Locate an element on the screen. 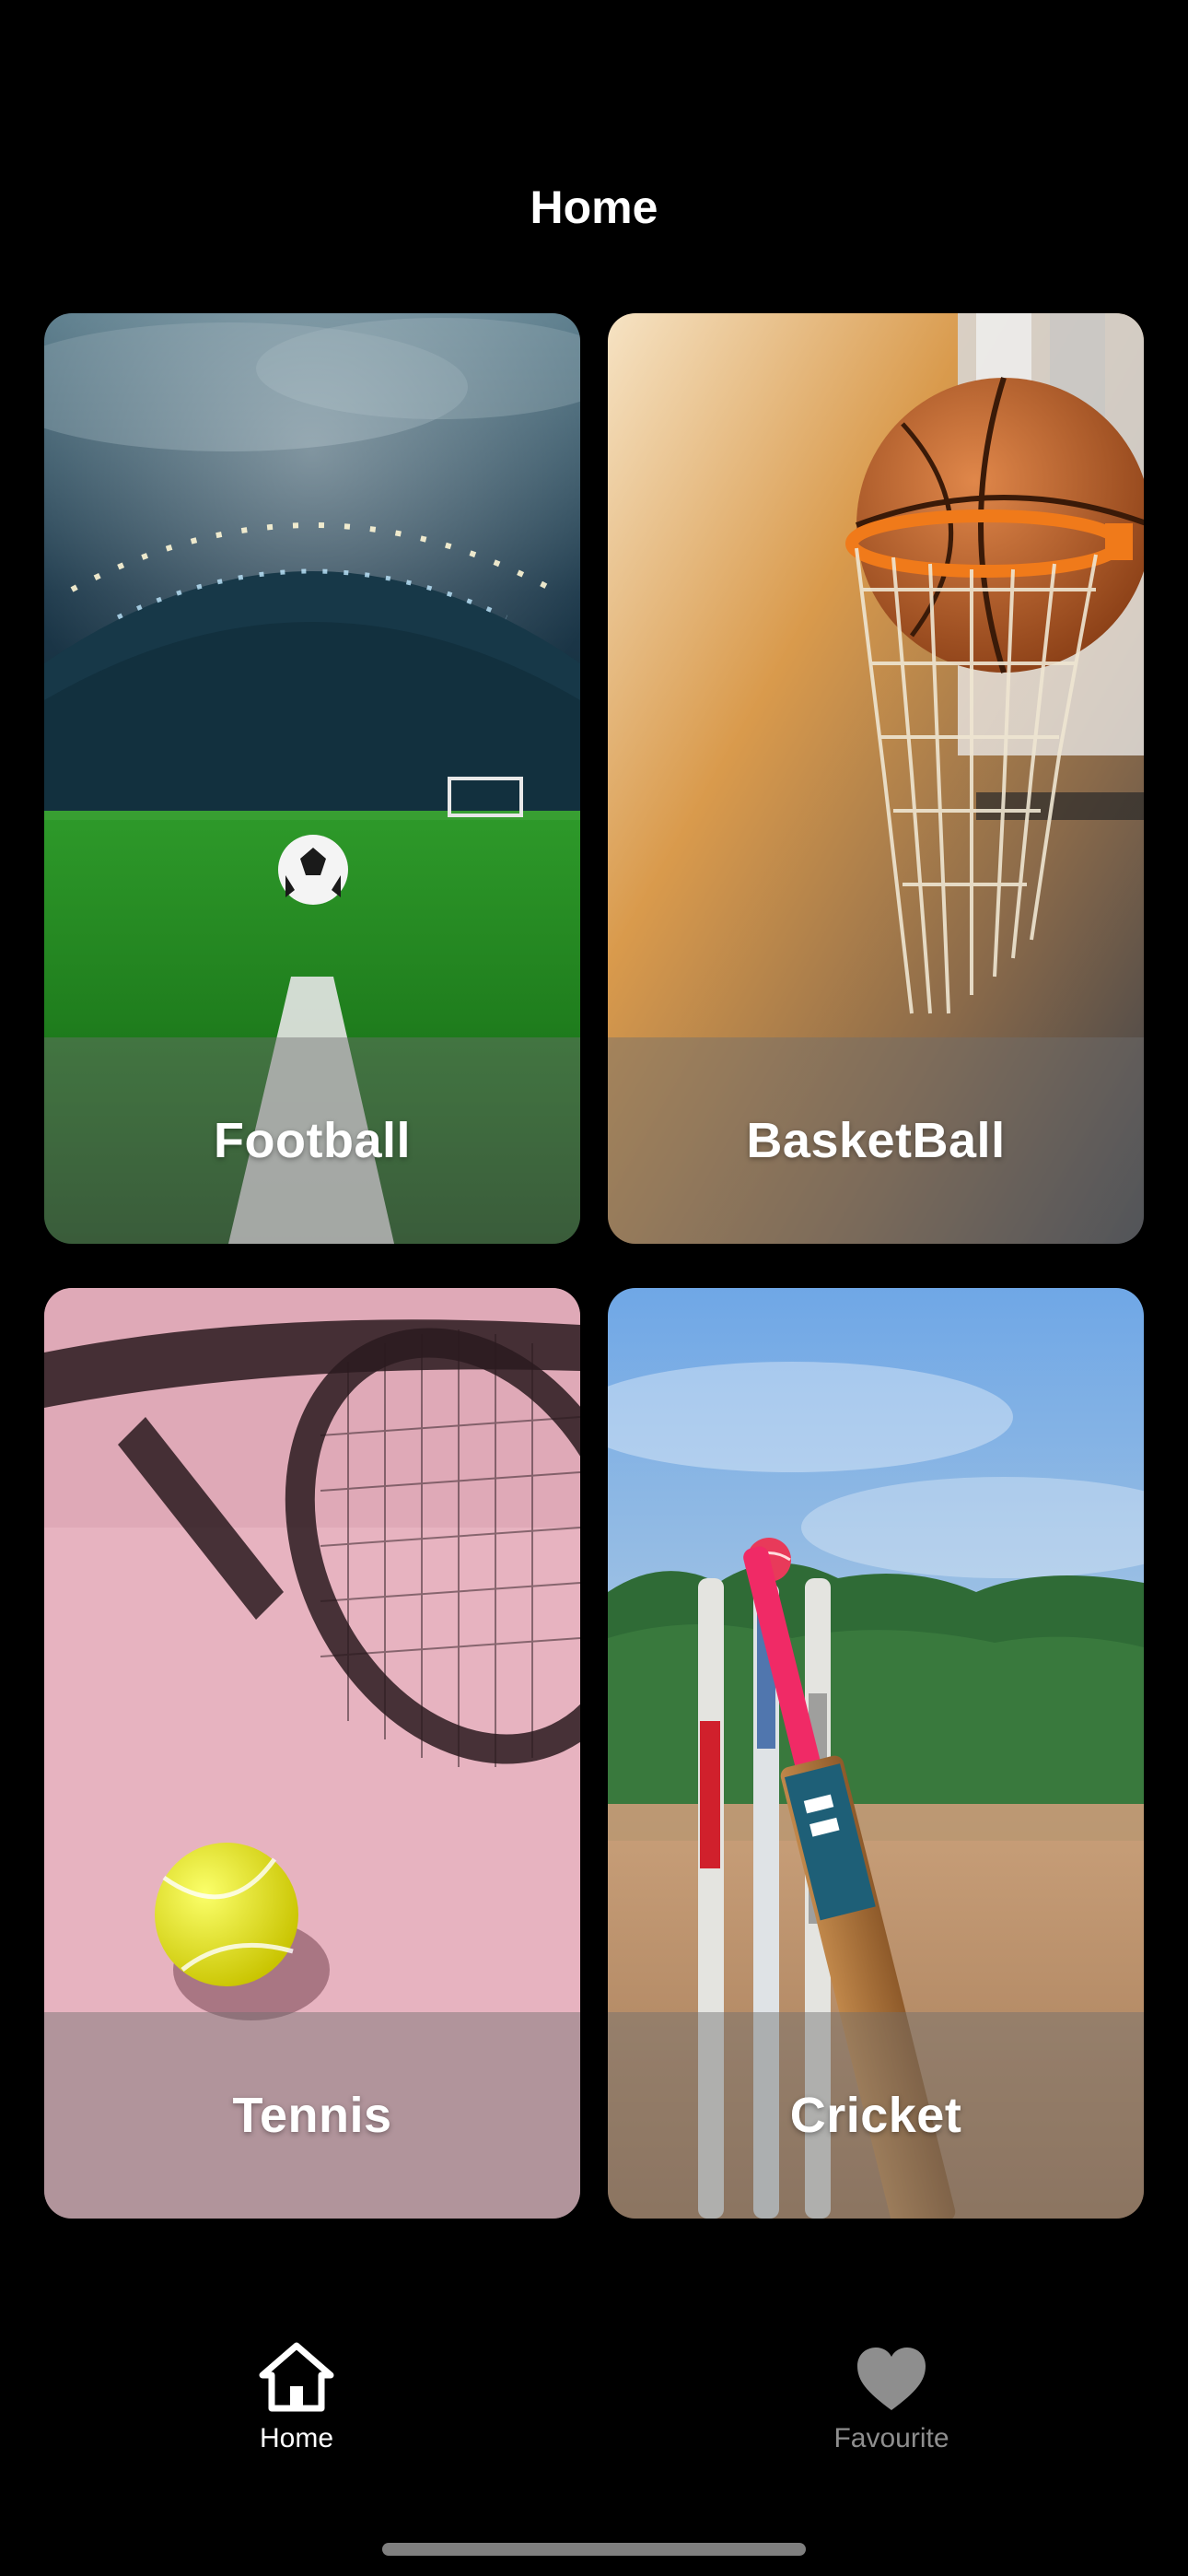 This screenshot has height=2576, width=1188. card-label: Tennis is located at coordinates (312, 2115).